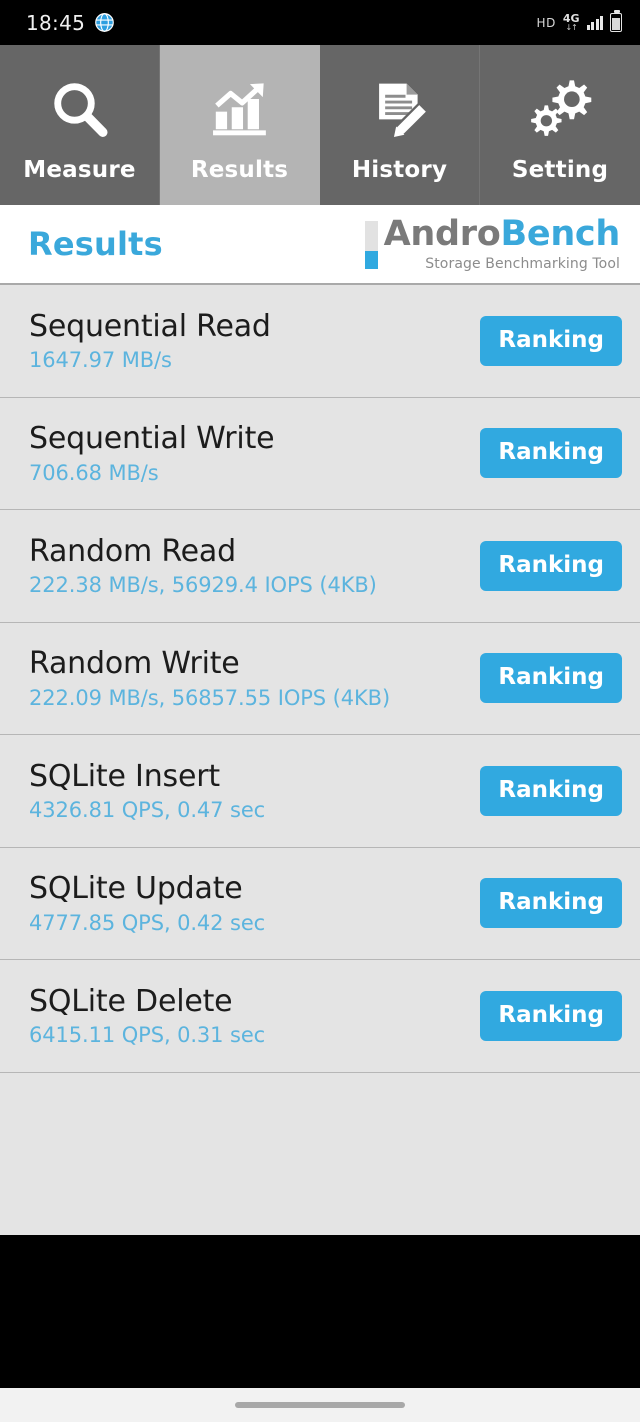 The height and width of the screenshot is (1422, 640). I want to click on globe-icon, so click(104, 22).